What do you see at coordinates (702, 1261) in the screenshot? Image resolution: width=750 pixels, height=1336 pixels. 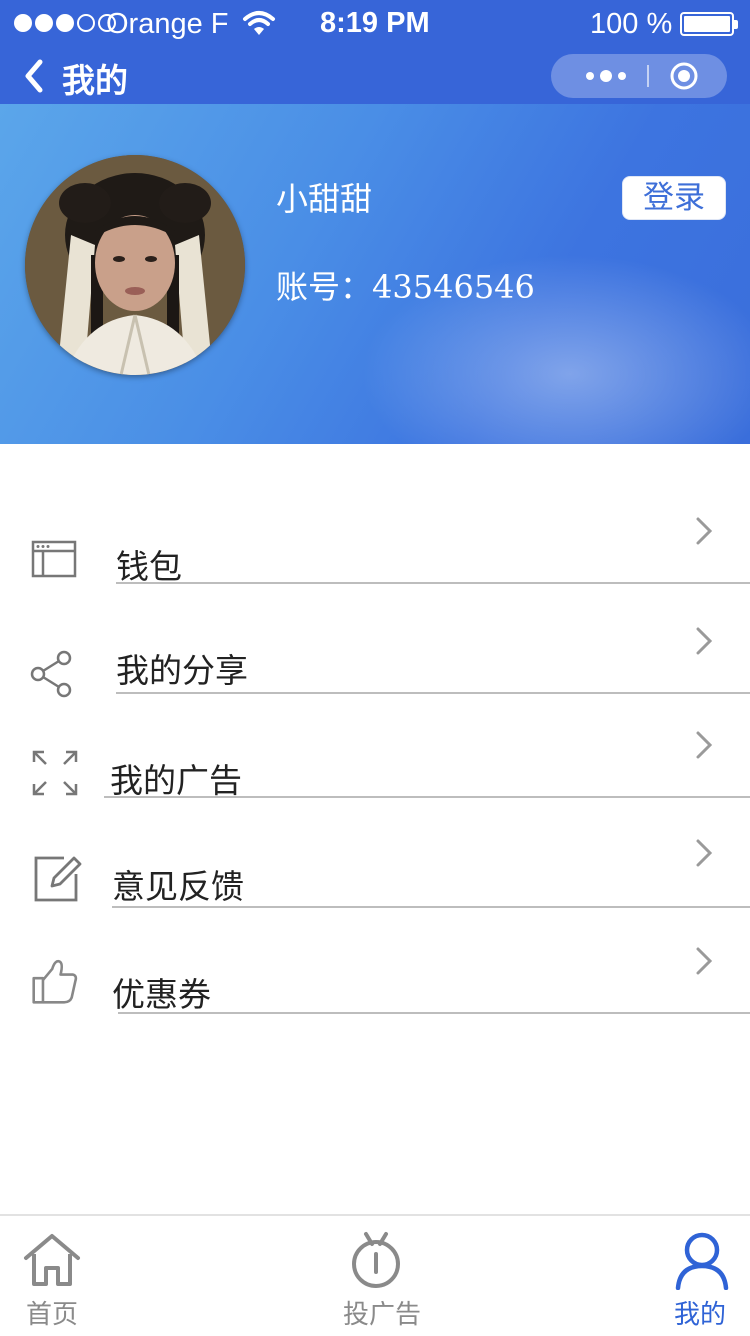 I see `user-icon` at bounding box center [702, 1261].